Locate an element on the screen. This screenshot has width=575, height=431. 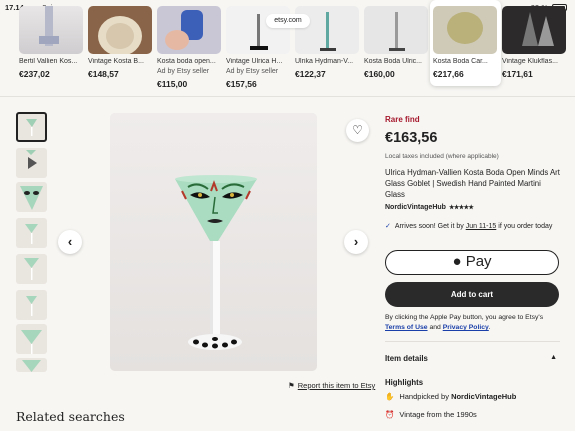
heart-icon: ♡ is located at coordinates (357, 130).